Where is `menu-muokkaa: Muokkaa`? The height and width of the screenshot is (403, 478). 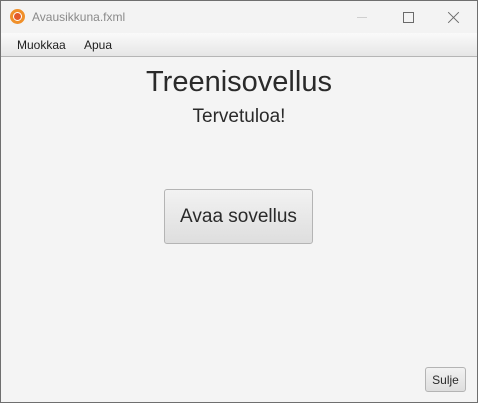
menu-muokkaa: Muokkaa is located at coordinates (41, 45).